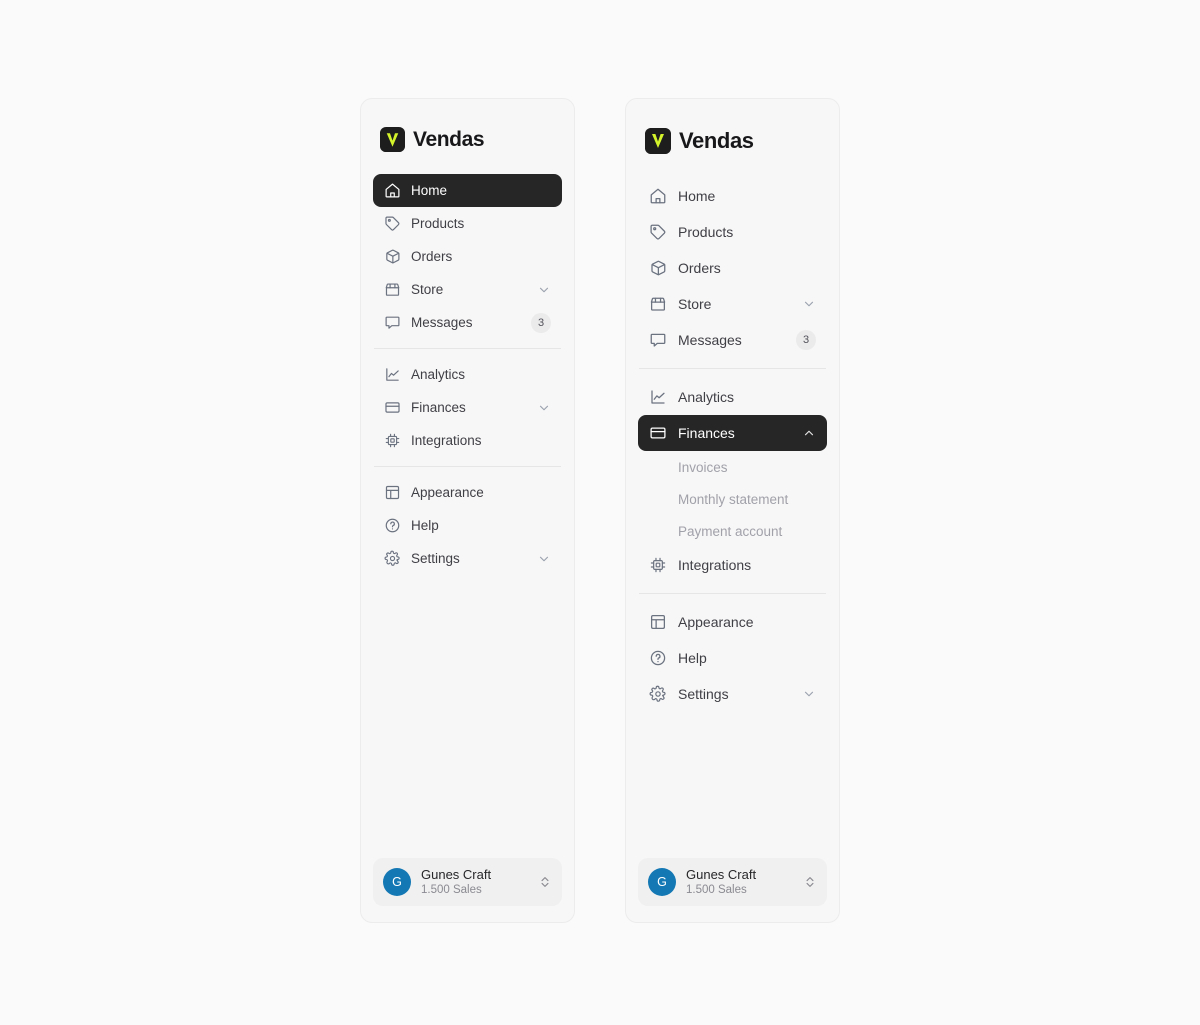 This screenshot has height=1025, width=1200. Describe the element at coordinates (732, 499) in the screenshot. I see `sidebar-subitem-monthly-statement: Monthly statement` at that location.